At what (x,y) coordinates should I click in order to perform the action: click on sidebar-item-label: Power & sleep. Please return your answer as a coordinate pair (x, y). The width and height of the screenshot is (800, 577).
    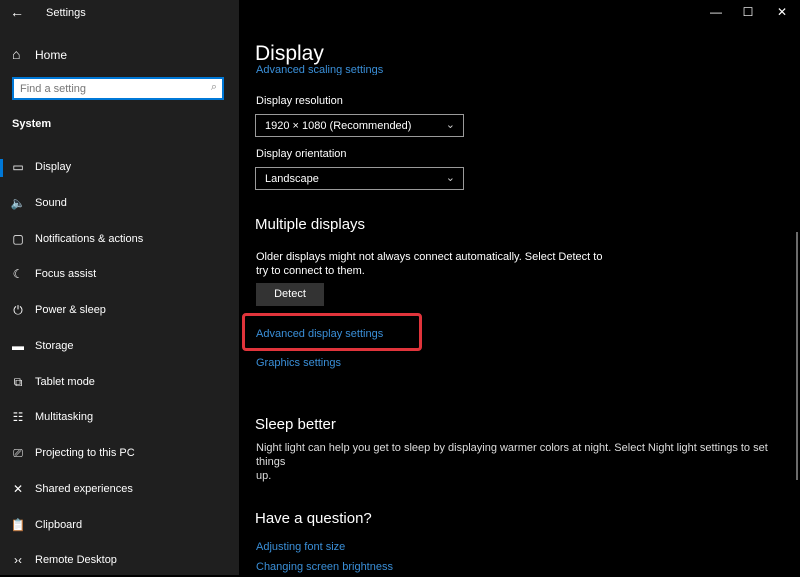
    Looking at the image, I should click on (70, 310).